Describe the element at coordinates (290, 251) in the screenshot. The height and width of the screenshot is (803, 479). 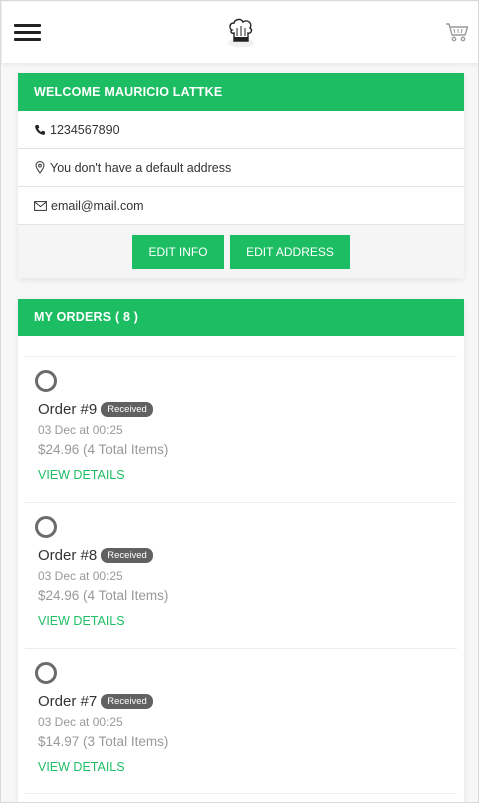
I see `edit-address-button: EDIT ADDRESS` at that location.